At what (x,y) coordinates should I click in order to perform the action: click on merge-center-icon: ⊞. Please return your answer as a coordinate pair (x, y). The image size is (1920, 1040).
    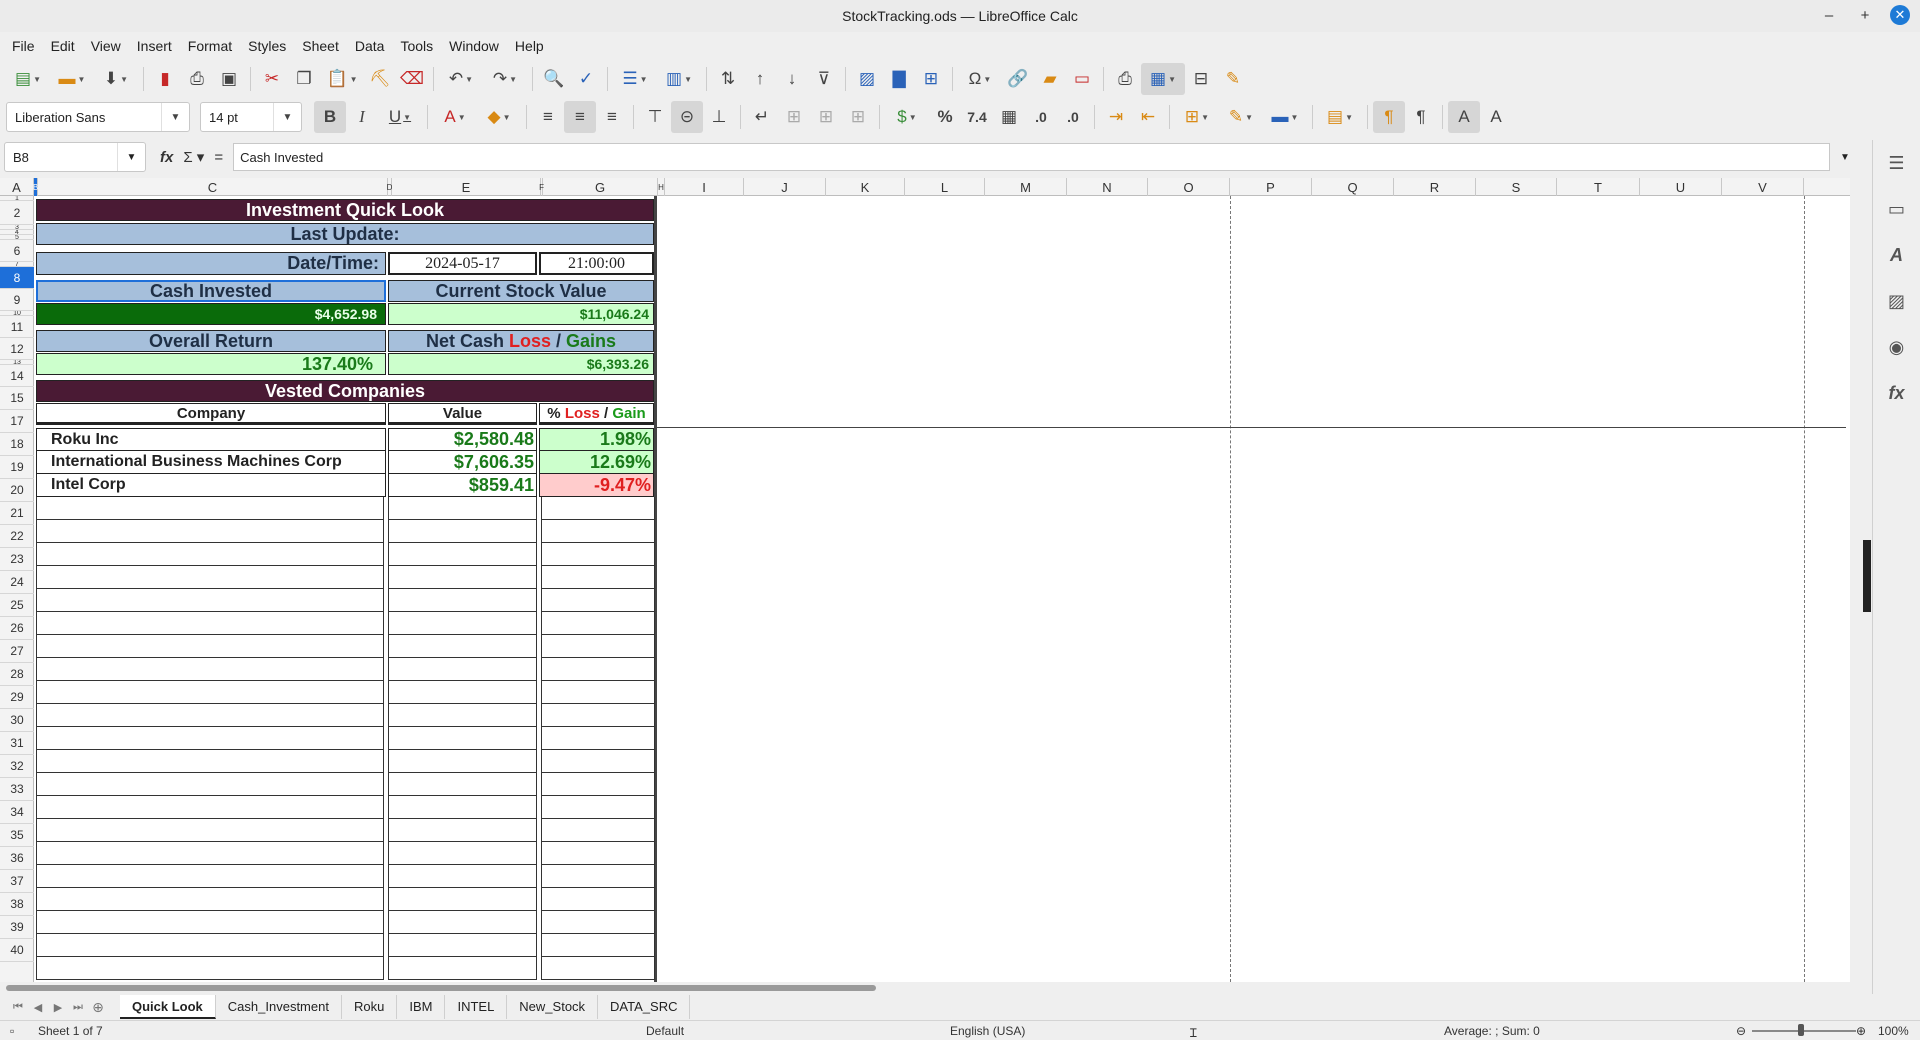
    Looking at the image, I should click on (794, 117).